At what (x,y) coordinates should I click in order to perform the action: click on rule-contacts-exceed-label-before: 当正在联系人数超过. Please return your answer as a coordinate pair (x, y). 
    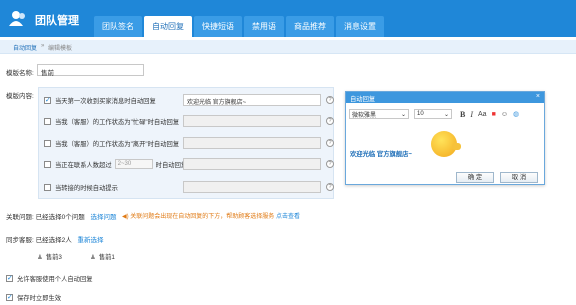
    Looking at the image, I should click on (83, 165).